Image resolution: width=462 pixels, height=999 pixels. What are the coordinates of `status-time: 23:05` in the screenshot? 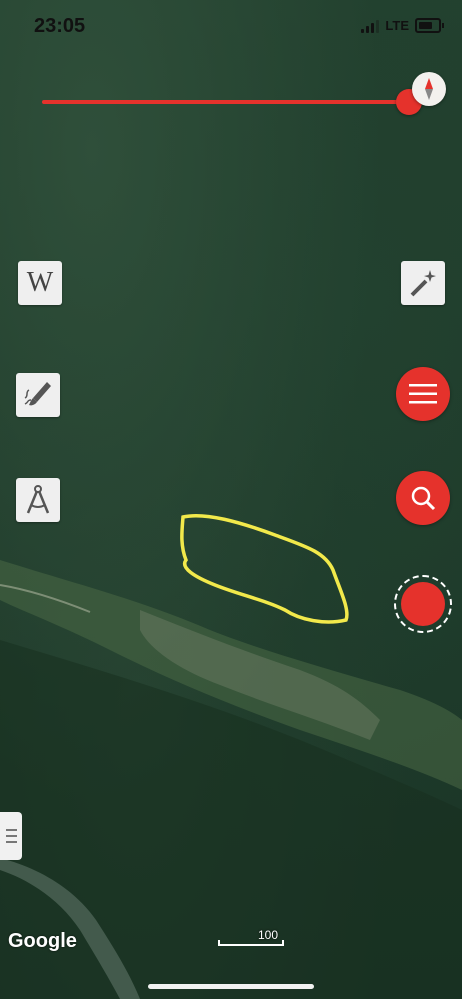 It's located at (60, 26).